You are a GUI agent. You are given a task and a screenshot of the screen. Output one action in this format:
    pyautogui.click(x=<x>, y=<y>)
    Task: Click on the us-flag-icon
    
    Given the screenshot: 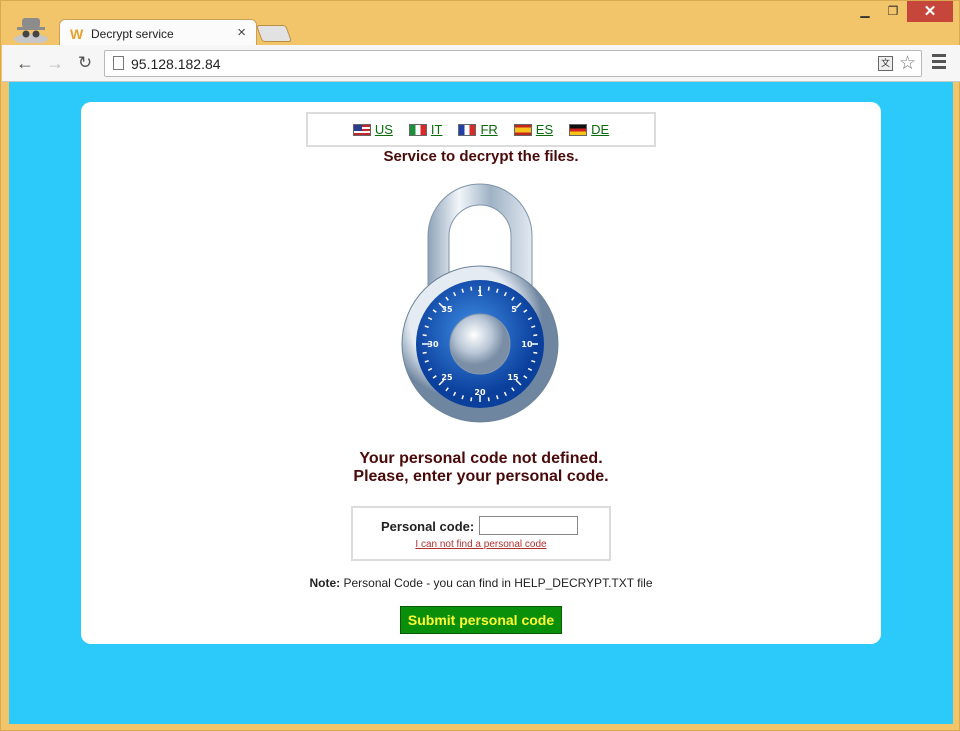 What is the action you would take?
    pyautogui.click(x=361, y=129)
    